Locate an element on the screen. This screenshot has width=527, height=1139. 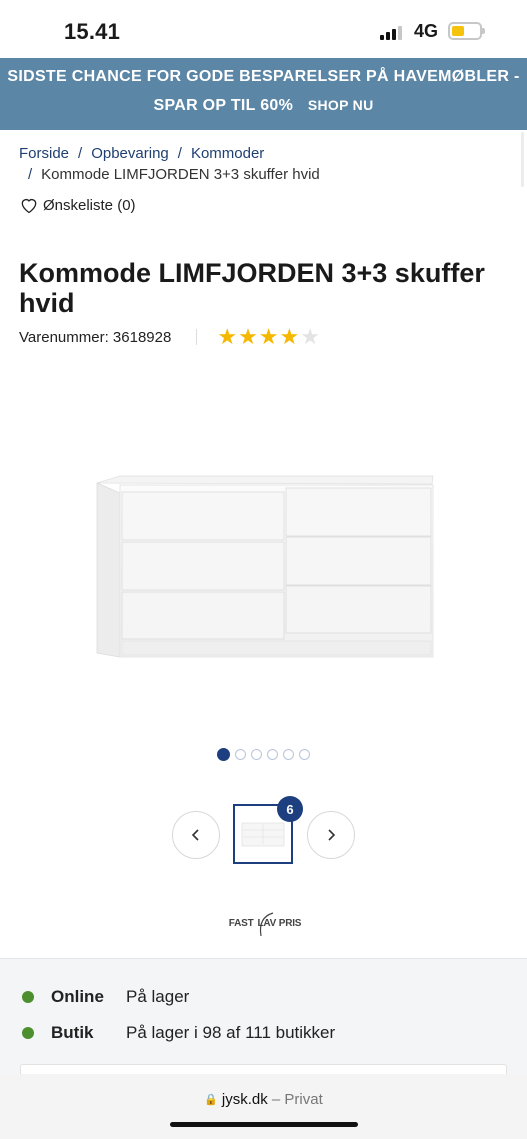
signal-icon is located at coordinates (393, 32).